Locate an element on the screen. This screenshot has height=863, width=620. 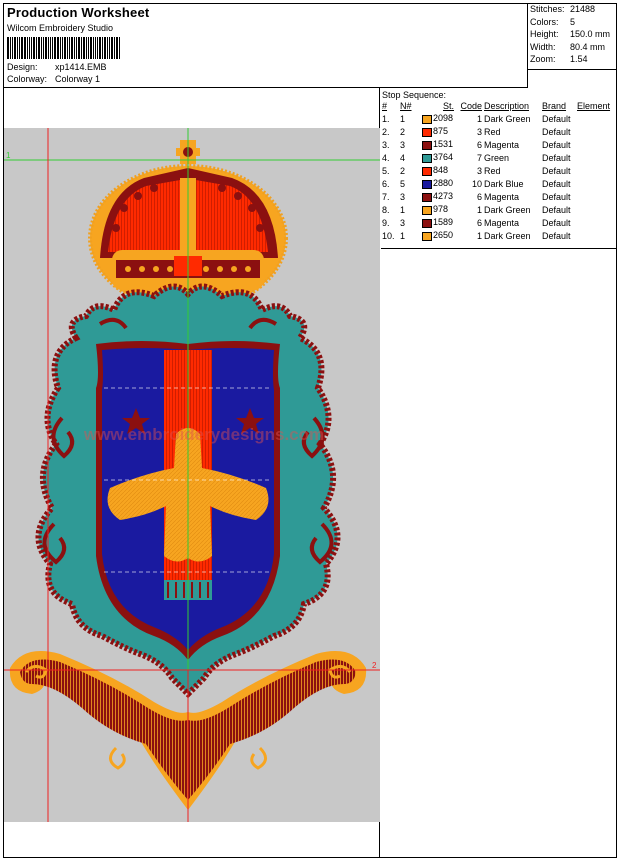
row-index: 9. is located at coordinates (386, 222).